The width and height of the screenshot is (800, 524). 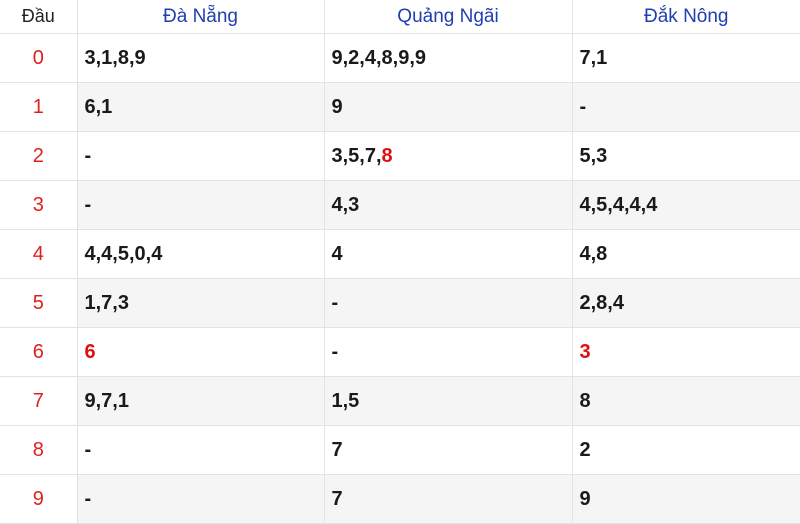 What do you see at coordinates (618, 204) in the screenshot?
I see `cell-value: 4,5,4,4,4` at bounding box center [618, 204].